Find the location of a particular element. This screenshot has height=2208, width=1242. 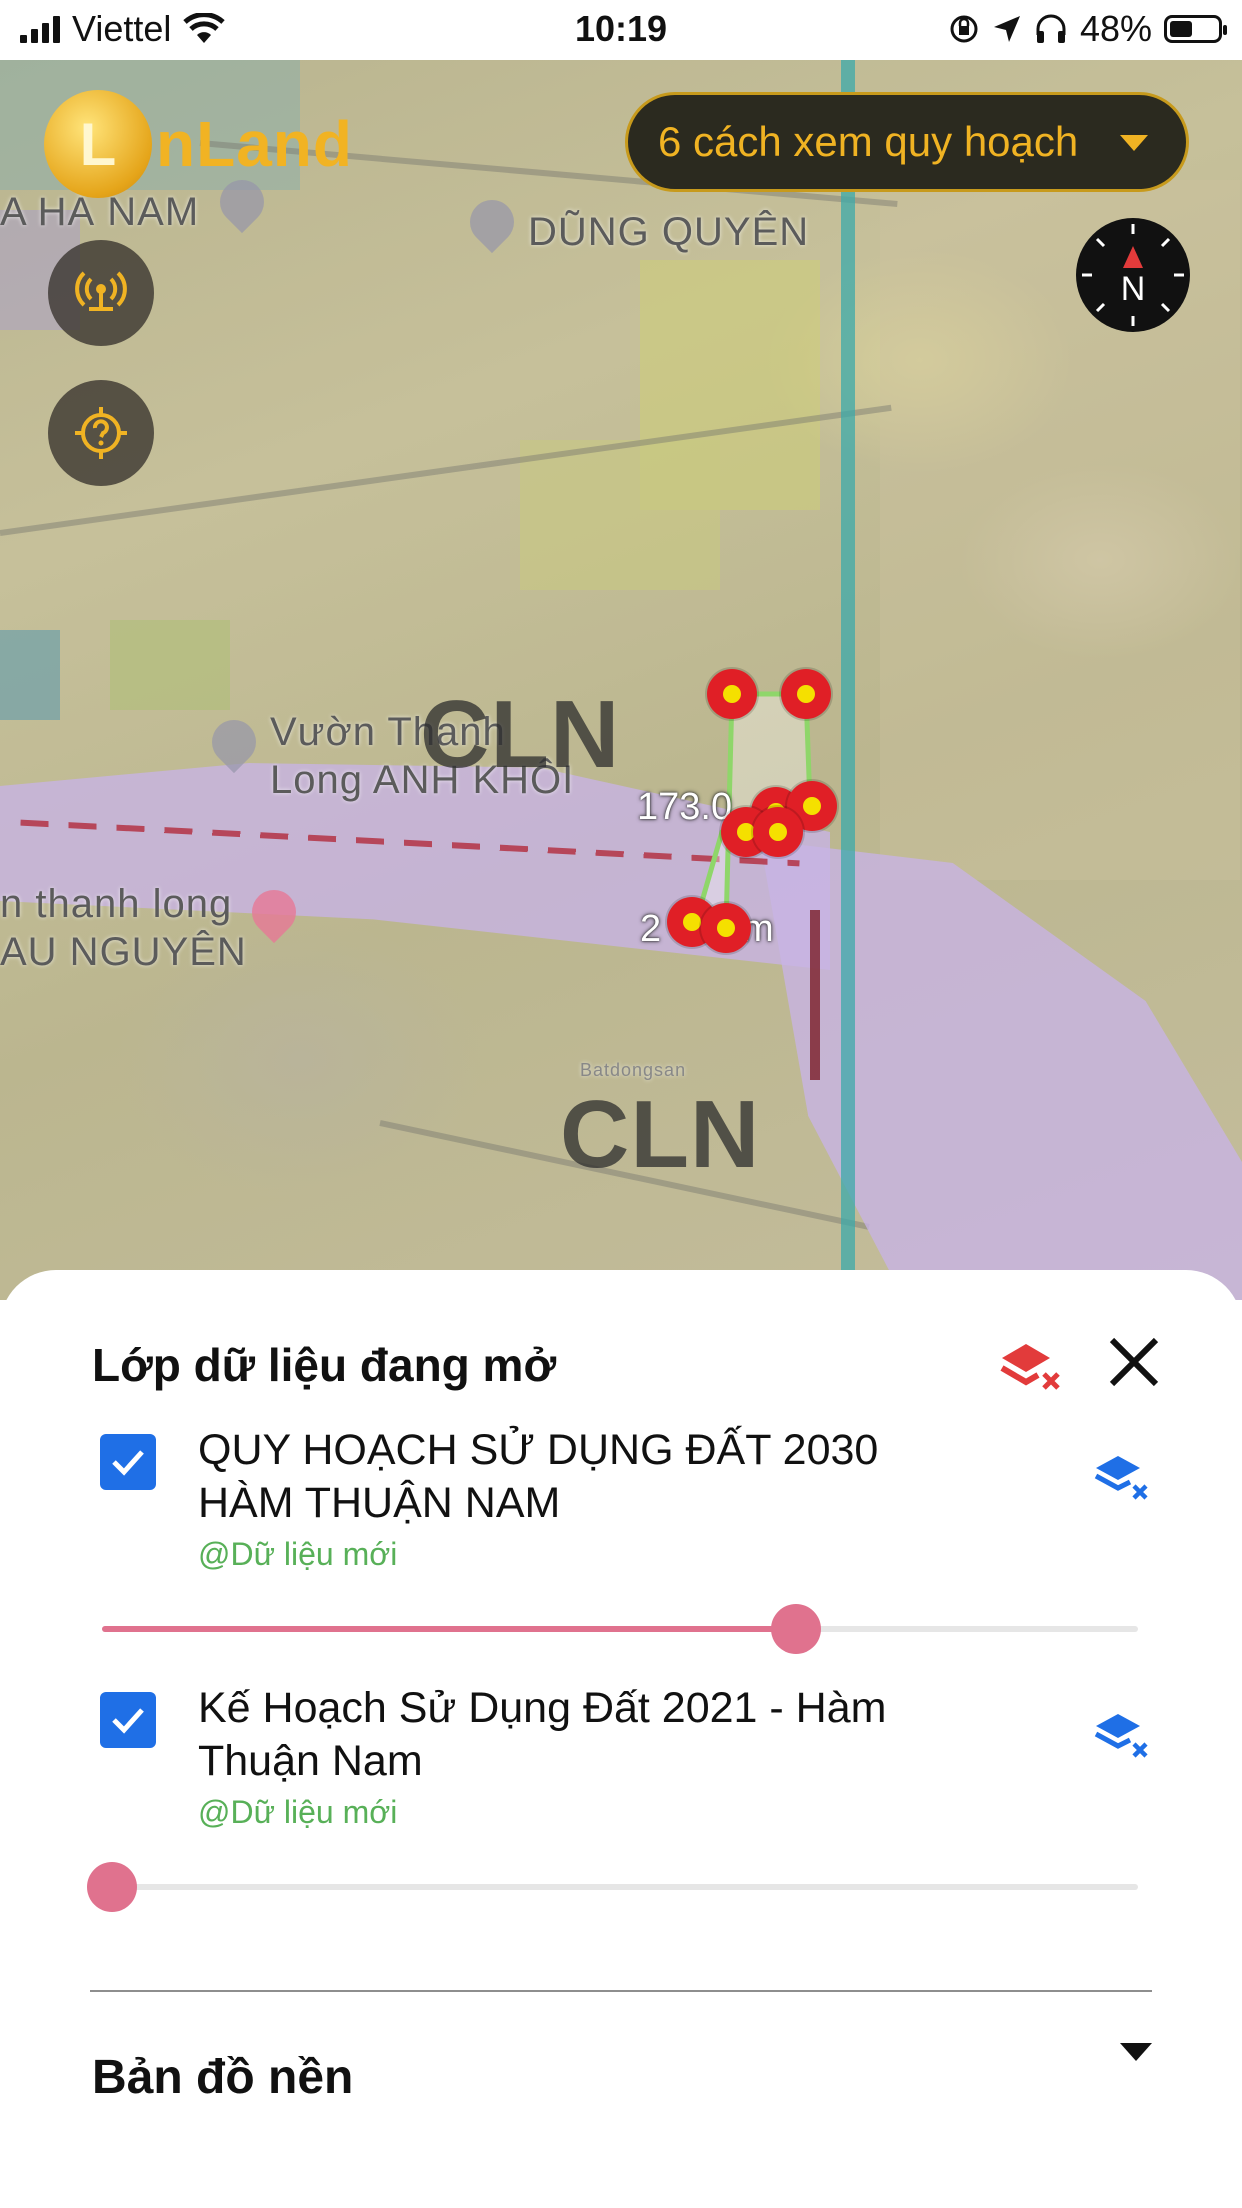

clear-all-layers-icon is located at coordinates (1030, 1364).